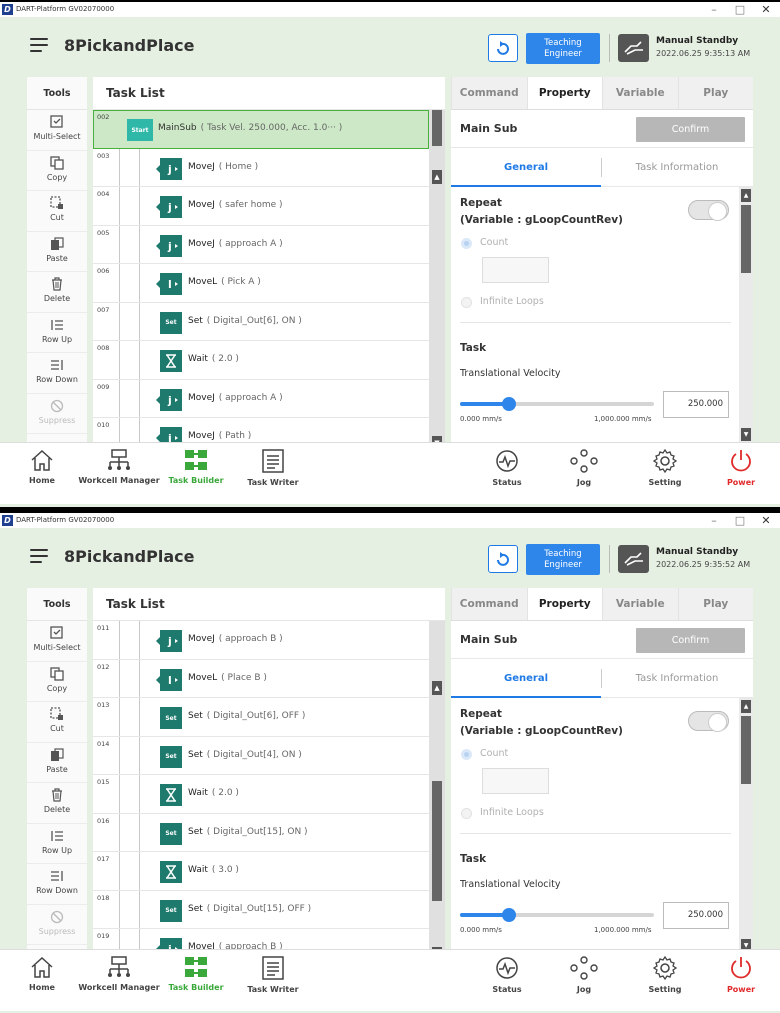  Describe the element at coordinates (244, 677) in the screenshot. I see `command-args: ( Place B )` at that location.